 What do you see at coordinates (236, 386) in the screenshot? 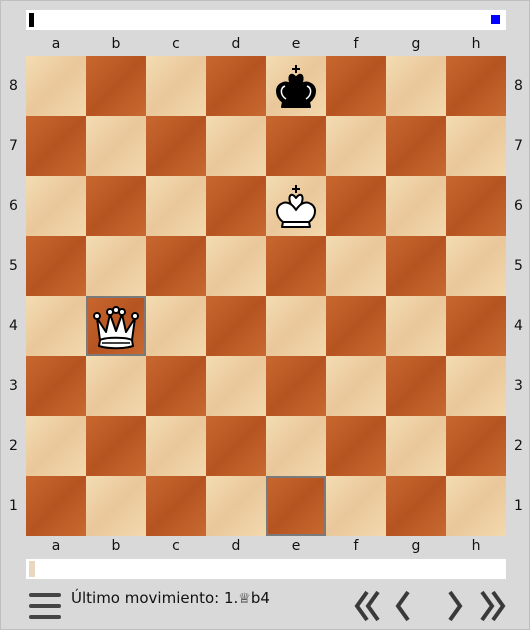
I see `square-d3` at bounding box center [236, 386].